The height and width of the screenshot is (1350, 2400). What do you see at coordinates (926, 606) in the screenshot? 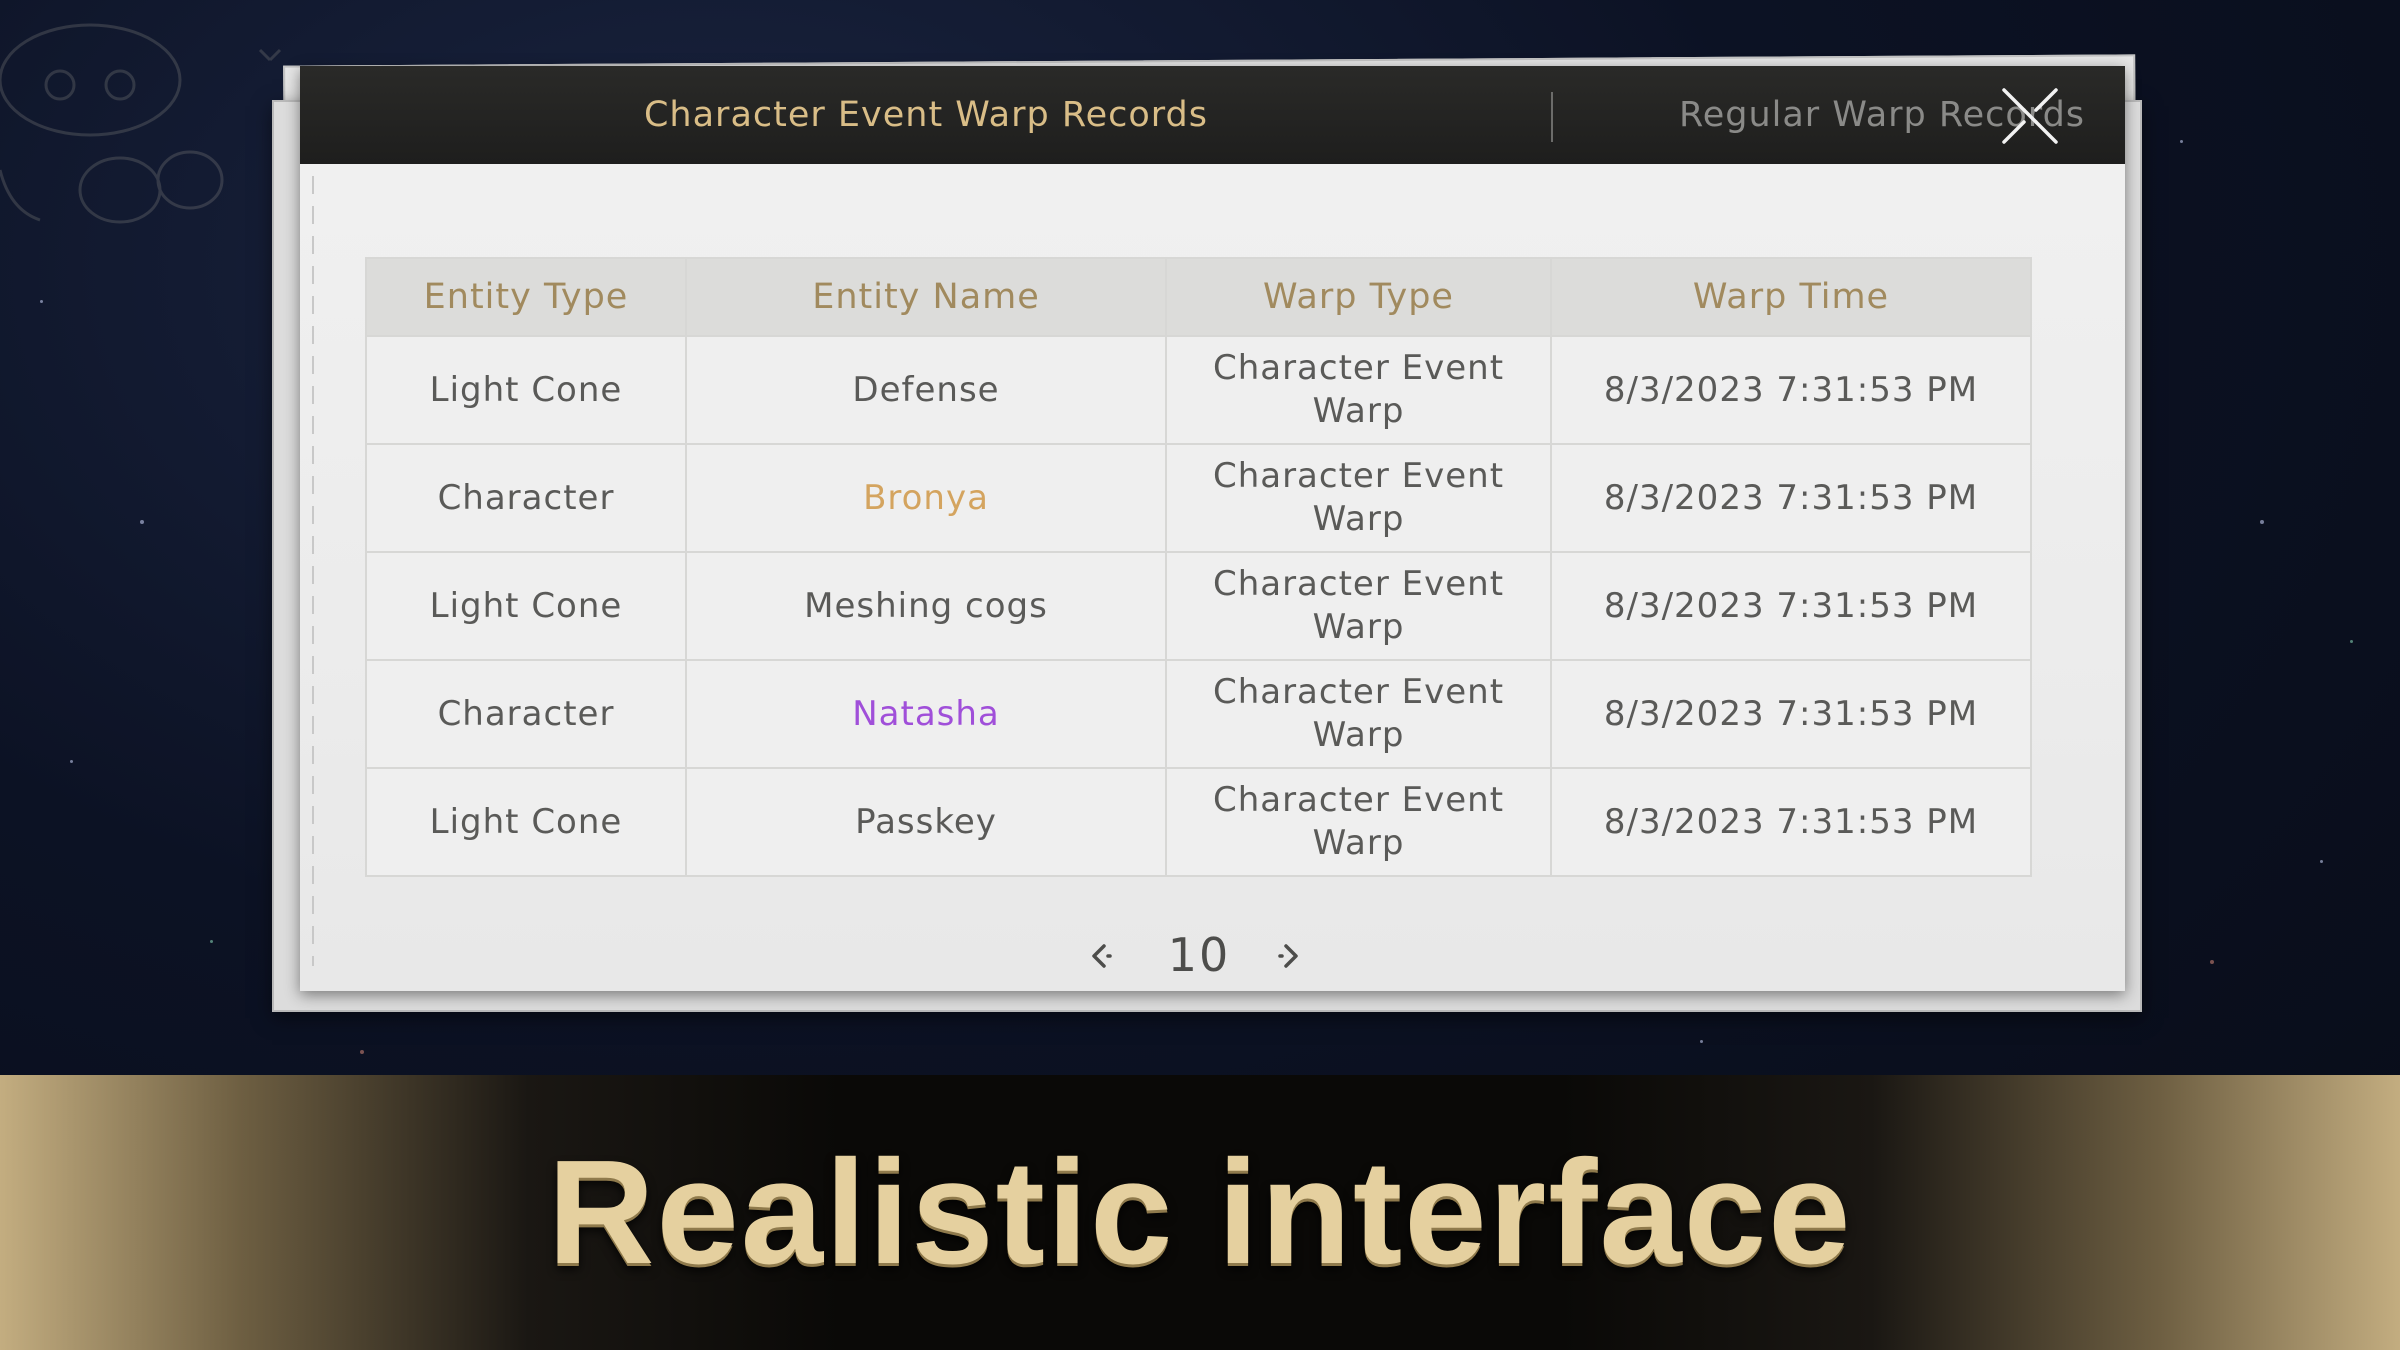
I see `cell-entity-name: Meshing cogs` at bounding box center [926, 606].